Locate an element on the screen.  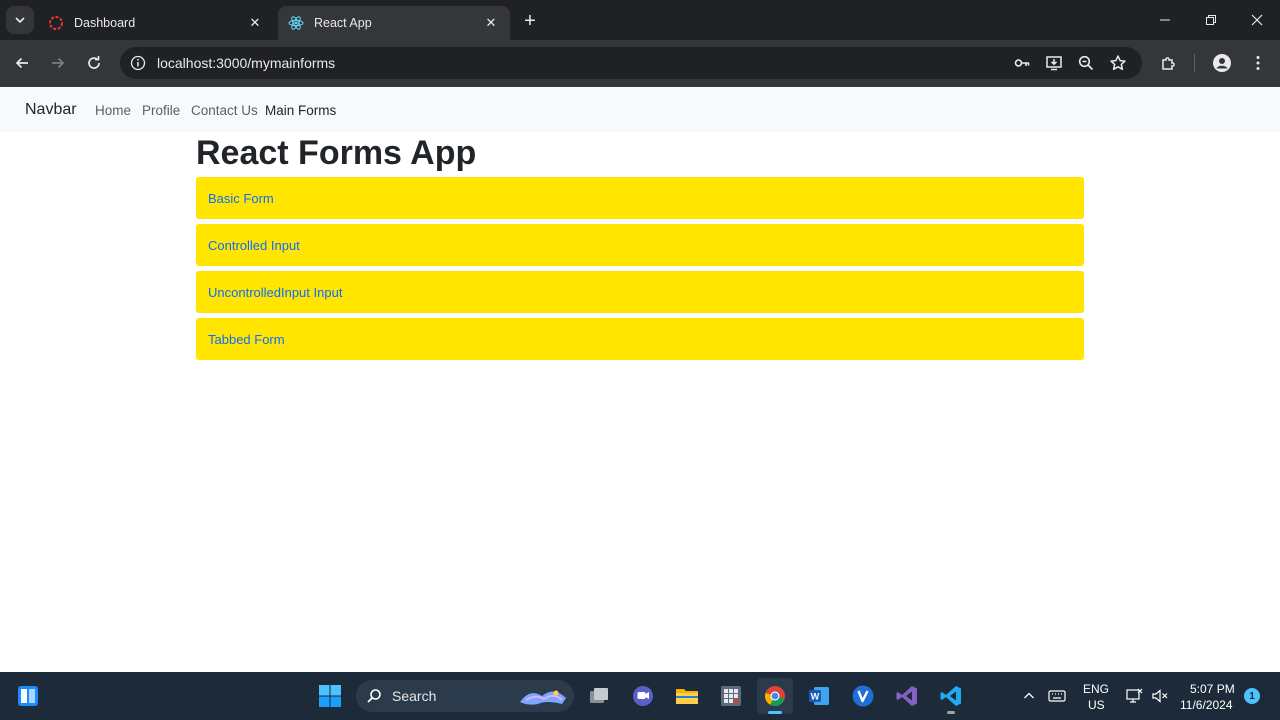
browser-tab-bar: Dashboard ✕ React App ✕ + is located at coordinates (640, 20).